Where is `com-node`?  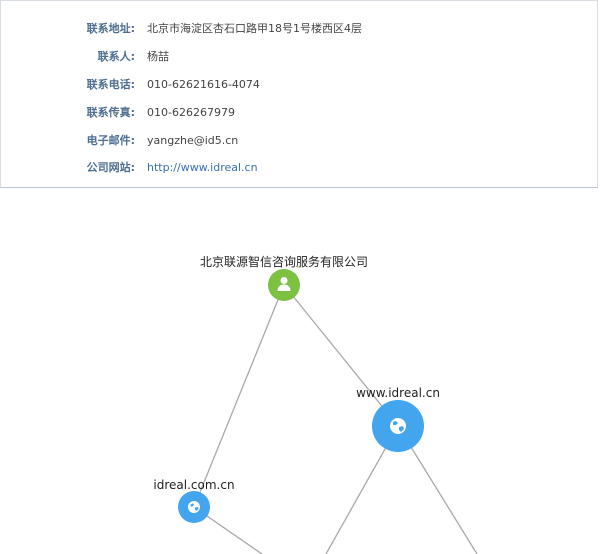 com-node is located at coordinates (194, 507).